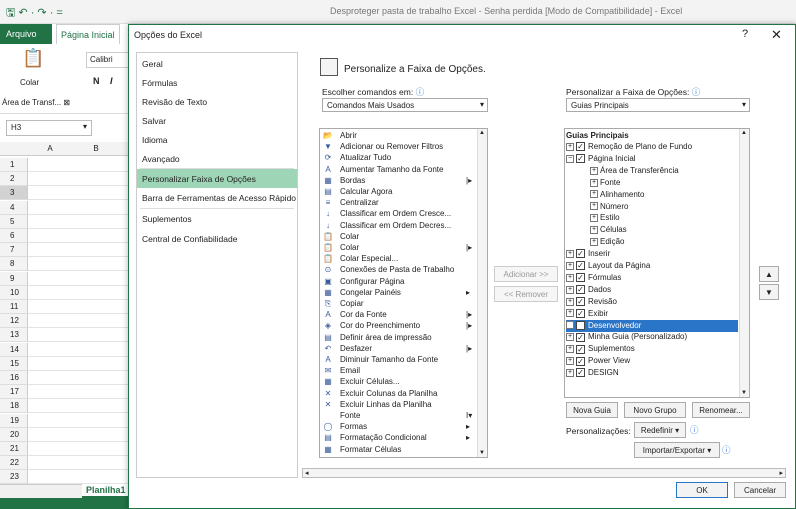  I want to click on bold-button: N, so click(96, 81).